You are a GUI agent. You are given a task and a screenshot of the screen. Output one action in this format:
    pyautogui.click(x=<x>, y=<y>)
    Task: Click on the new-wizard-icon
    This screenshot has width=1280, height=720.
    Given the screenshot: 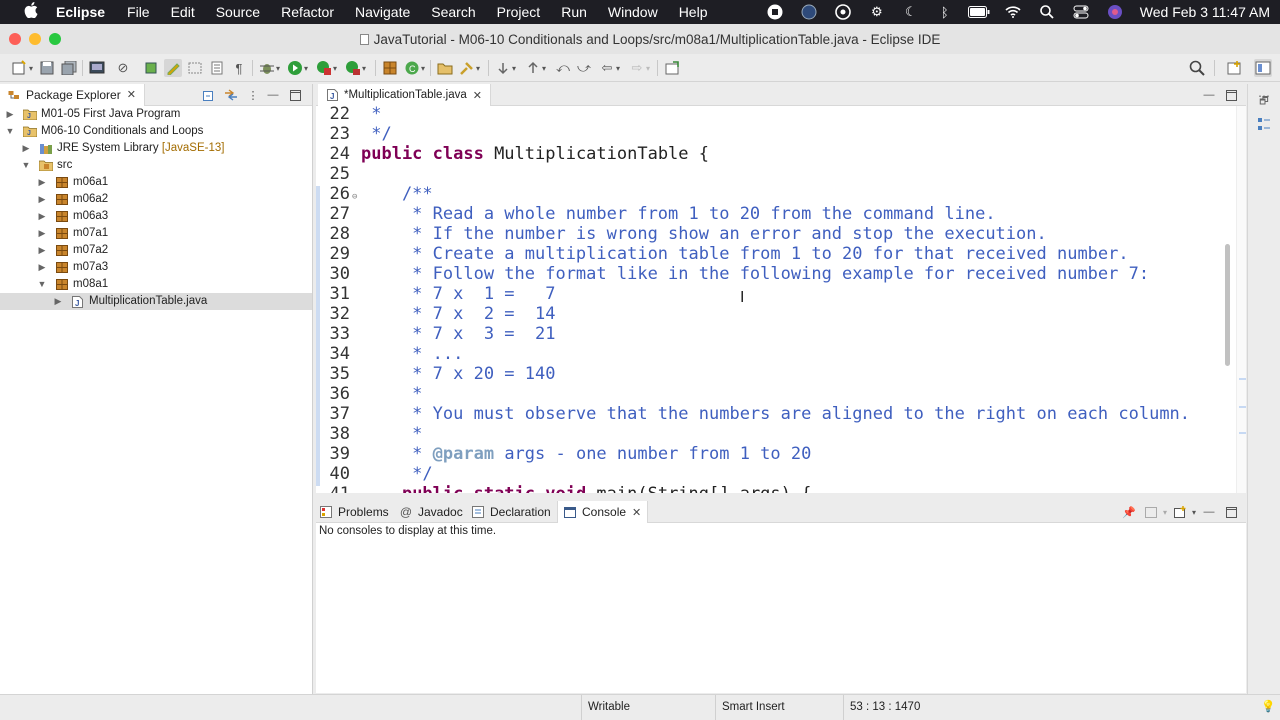 What is the action you would take?
    pyautogui.click(x=19, y=68)
    